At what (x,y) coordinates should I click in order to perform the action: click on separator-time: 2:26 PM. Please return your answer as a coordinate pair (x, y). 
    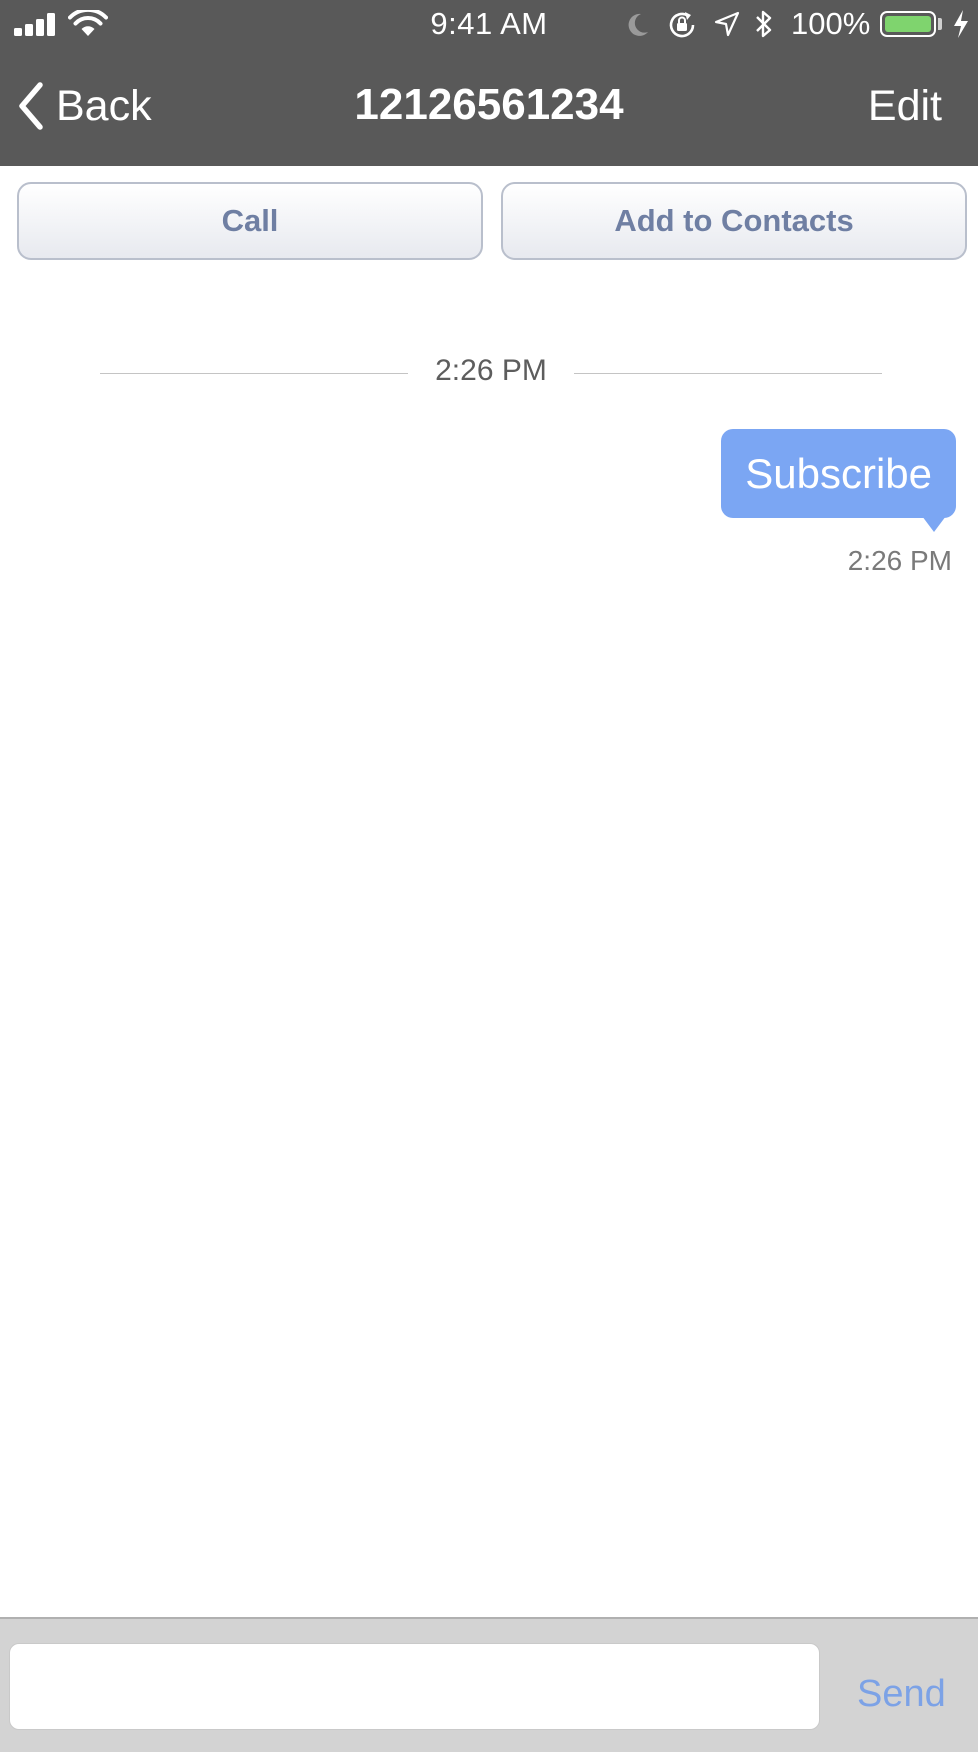
    Looking at the image, I should click on (491, 370).